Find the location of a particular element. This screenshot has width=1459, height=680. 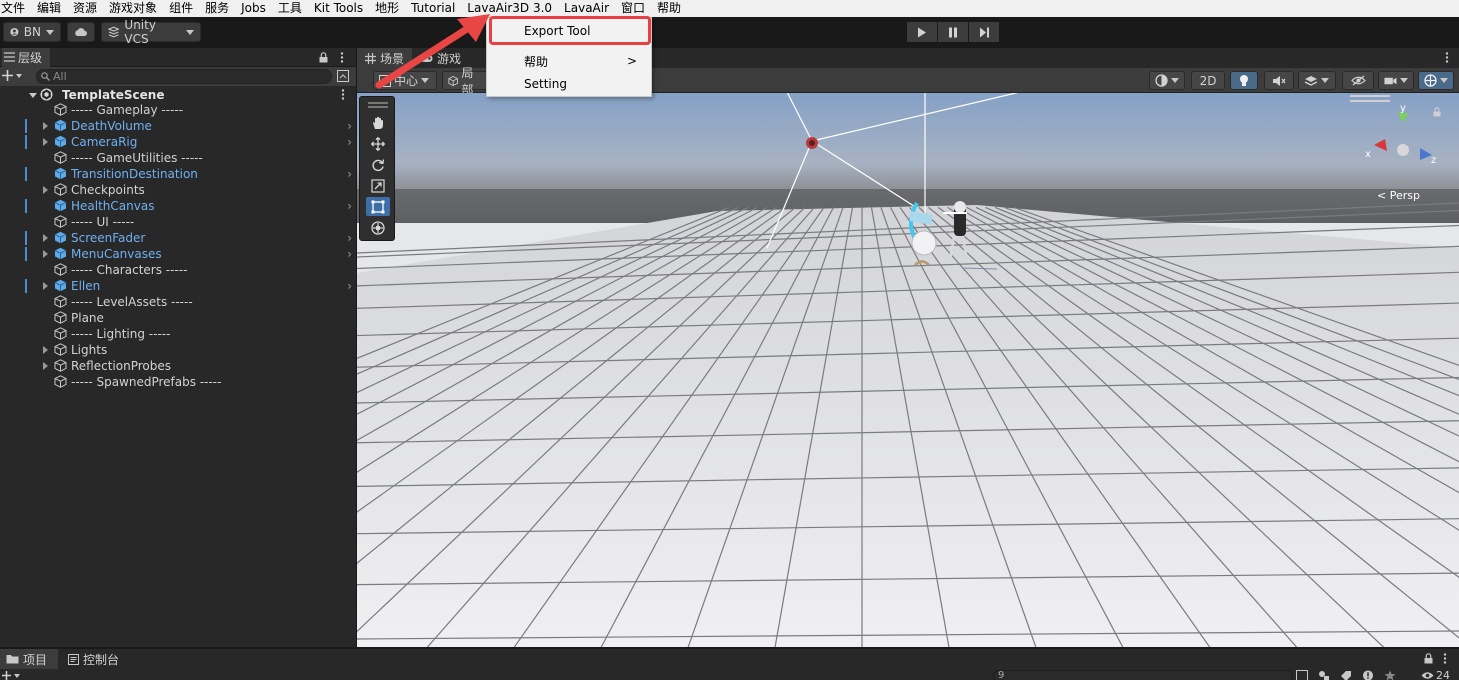

camera-gizmo is located at coordinates (812, 143).